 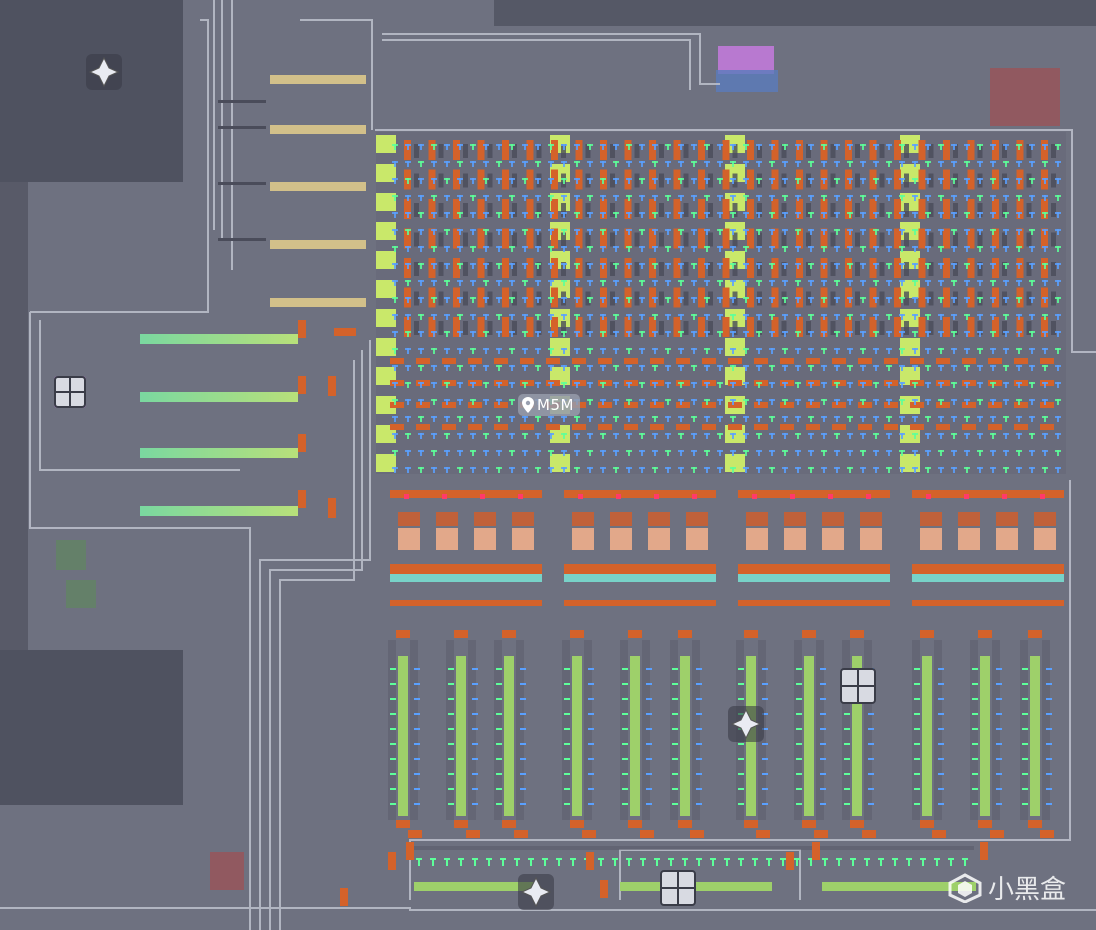 What do you see at coordinates (1007, 539) in the screenshot?
I see `machine-body` at bounding box center [1007, 539].